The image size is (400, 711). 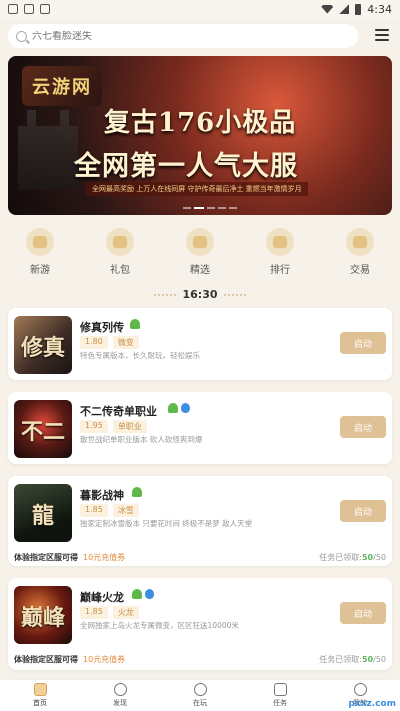 I want to click on game-version: 1.95, so click(x=94, y=426).